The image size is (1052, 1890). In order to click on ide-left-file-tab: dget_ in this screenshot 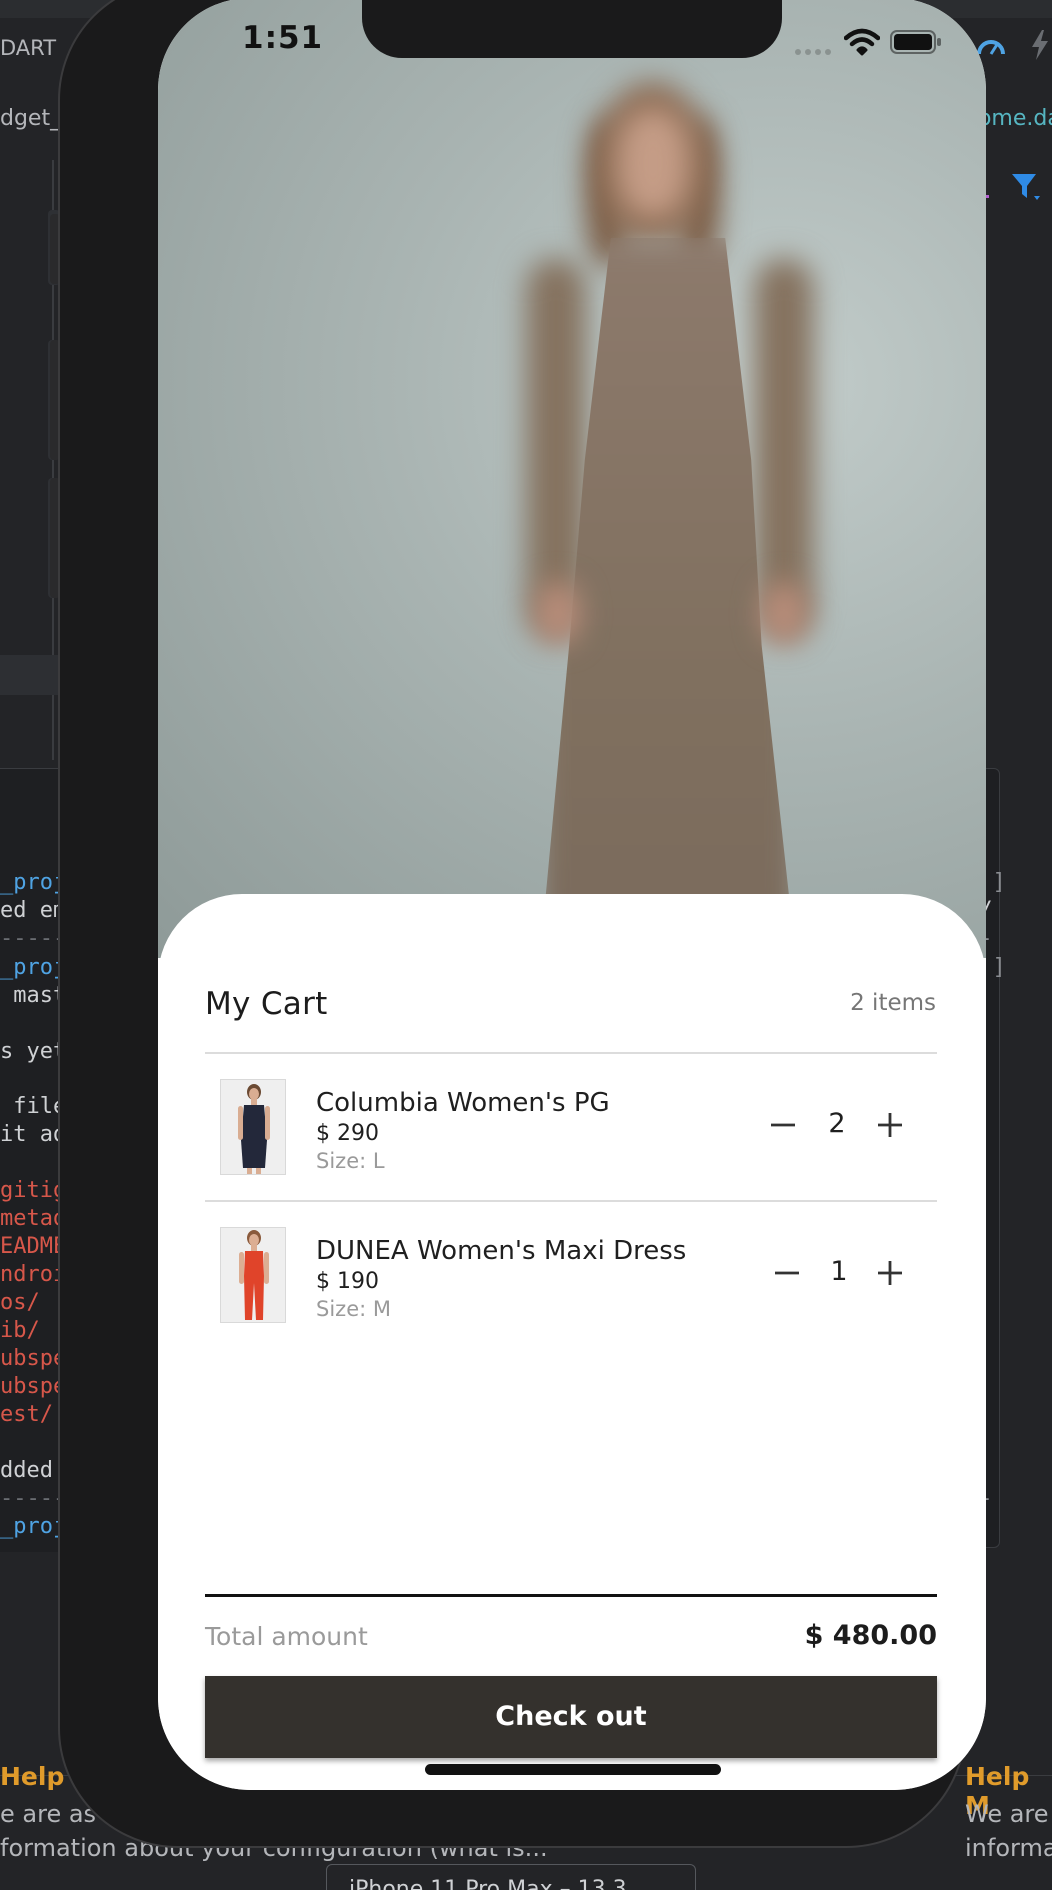, I will do `click(30, 118)`.